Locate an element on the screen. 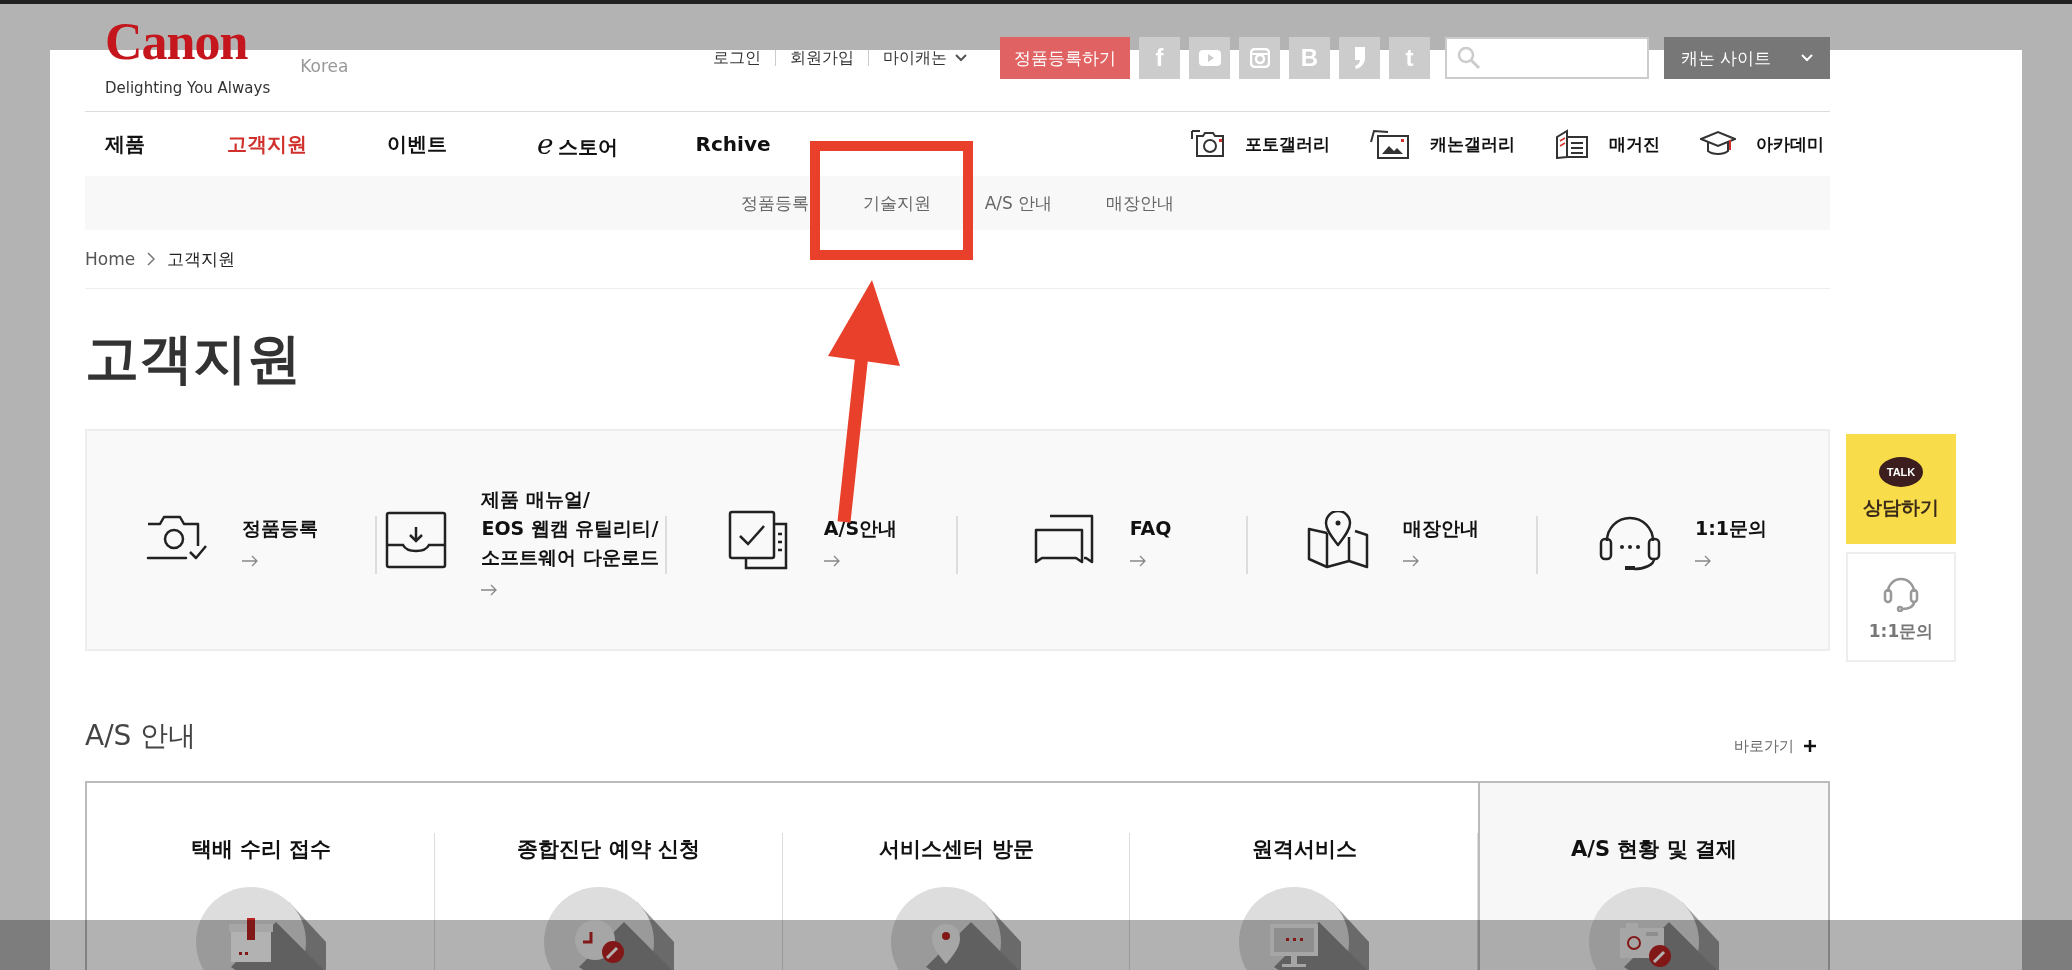 The image size is (2072, 970). magazine-icon is located at coordinates (1572, 144).